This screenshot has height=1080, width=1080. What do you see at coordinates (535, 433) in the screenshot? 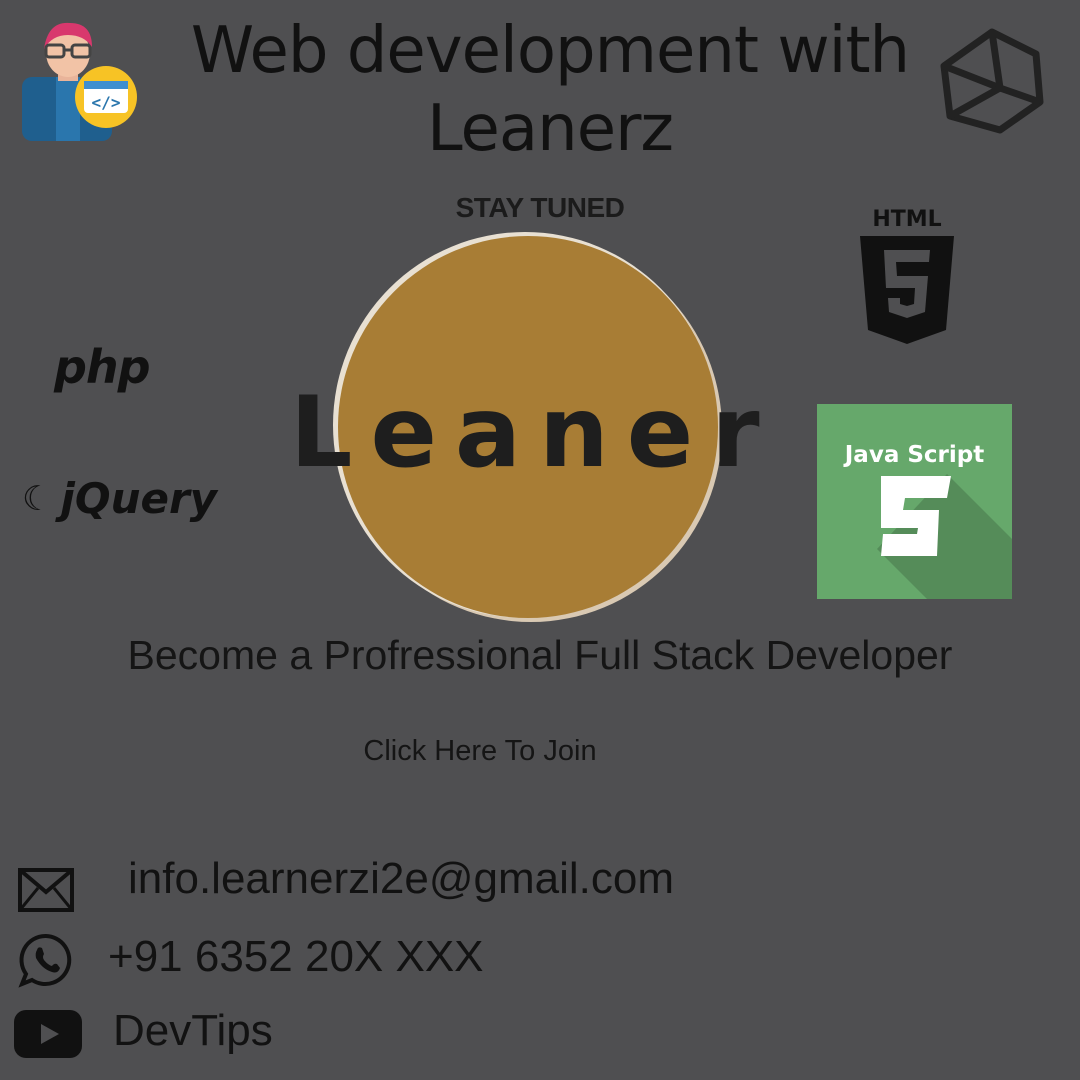
I see `brand-wordmark-text: Leanerz` at bounding box center [535, 433].